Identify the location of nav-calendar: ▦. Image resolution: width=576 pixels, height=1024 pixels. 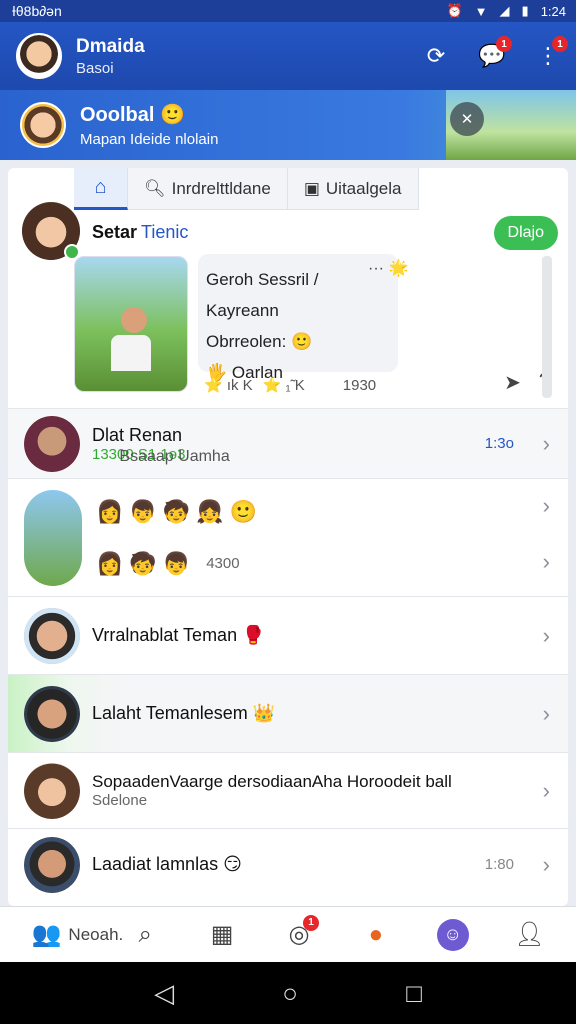
(222, 935).